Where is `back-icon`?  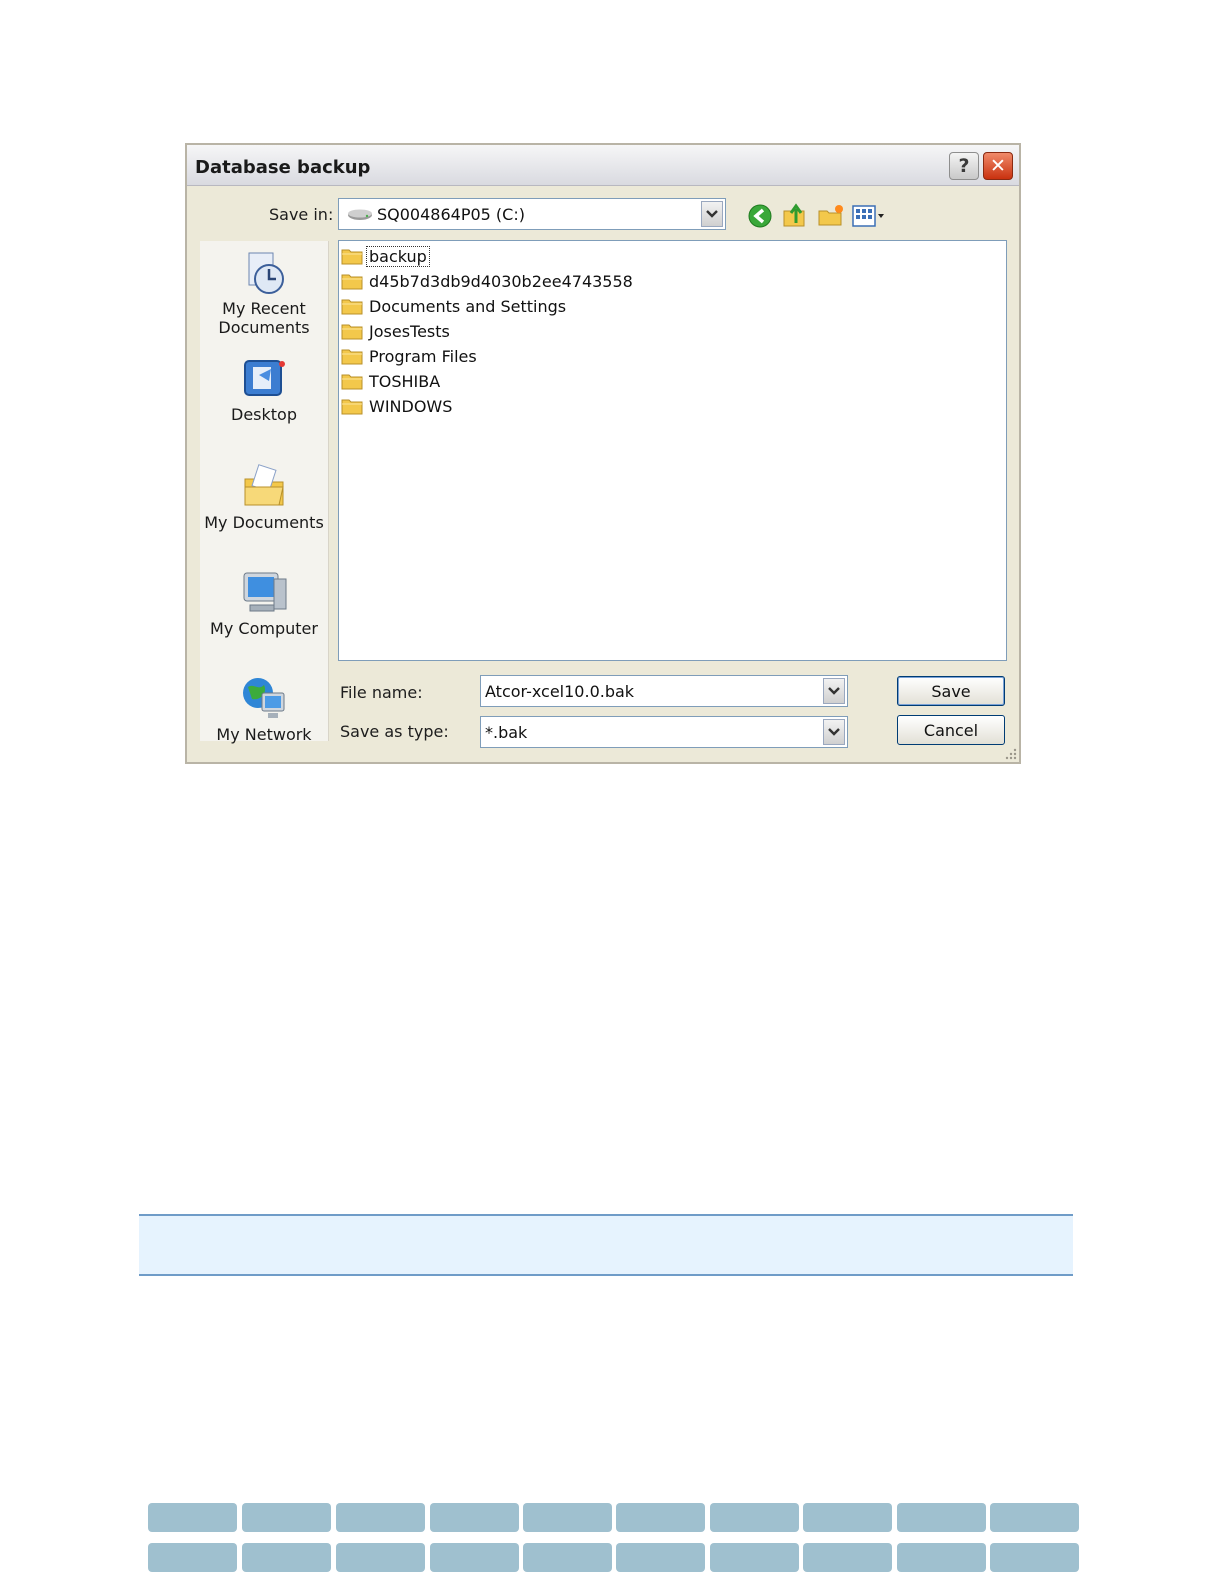 back-icon is located at coordinates (760, 216).